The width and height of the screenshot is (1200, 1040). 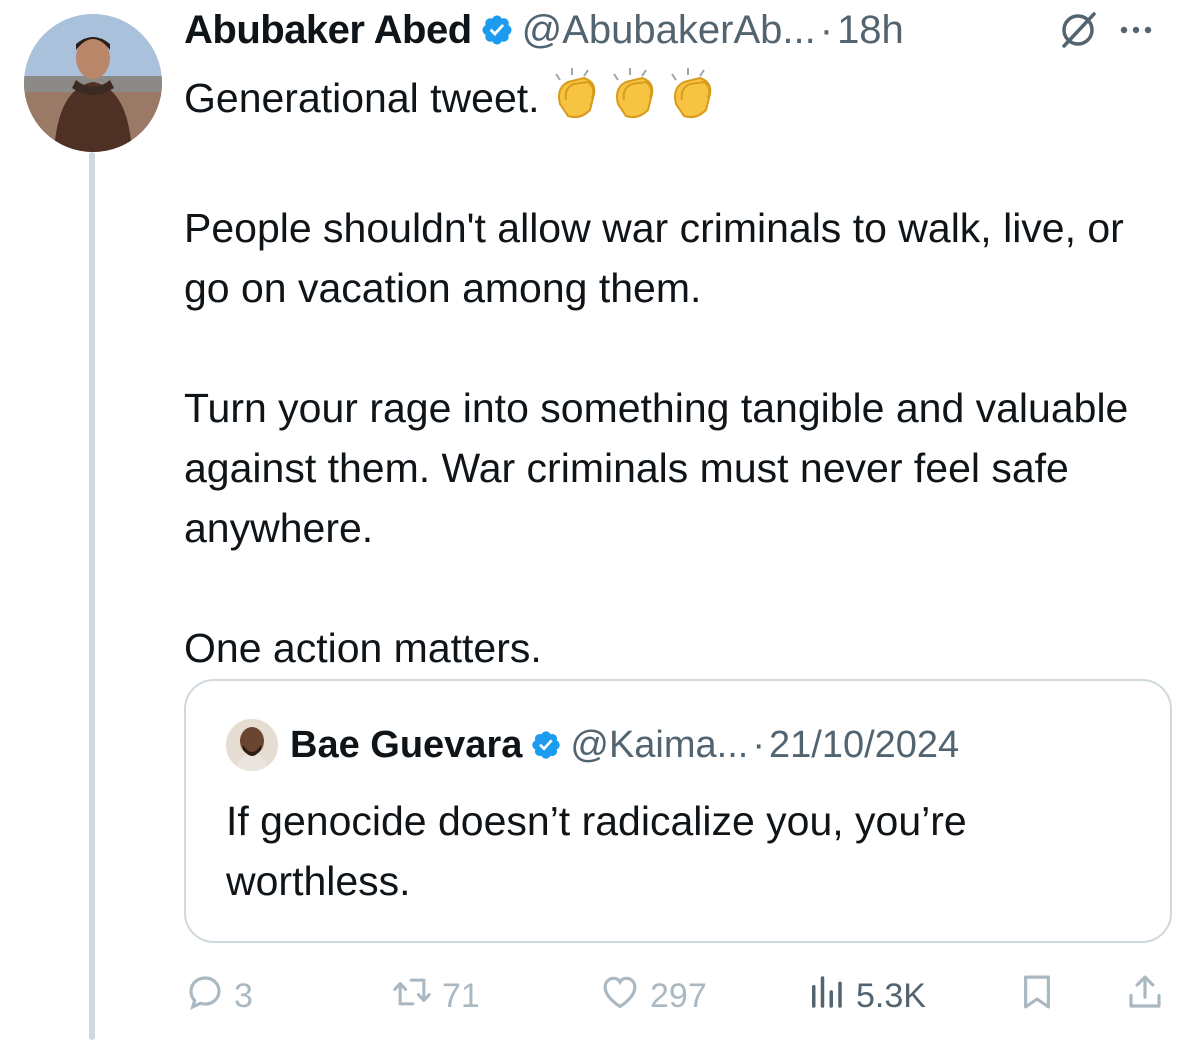 What do you see at coordinates (362, 97) in the screenshot?
I see `tweet-line-1-text: Generational tweet.` at bounding box center [362, 97].